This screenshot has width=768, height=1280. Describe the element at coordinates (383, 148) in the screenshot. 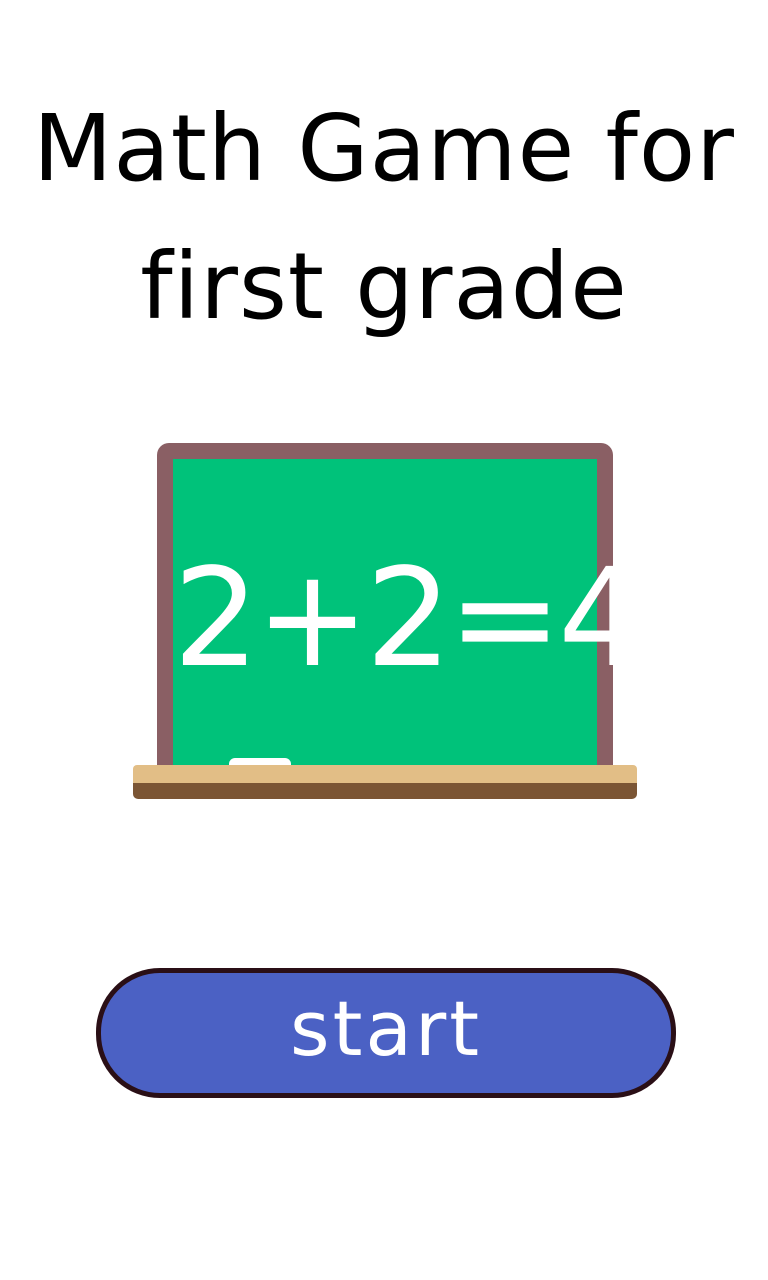

I see `title-line-1: Math Game for` at that location.